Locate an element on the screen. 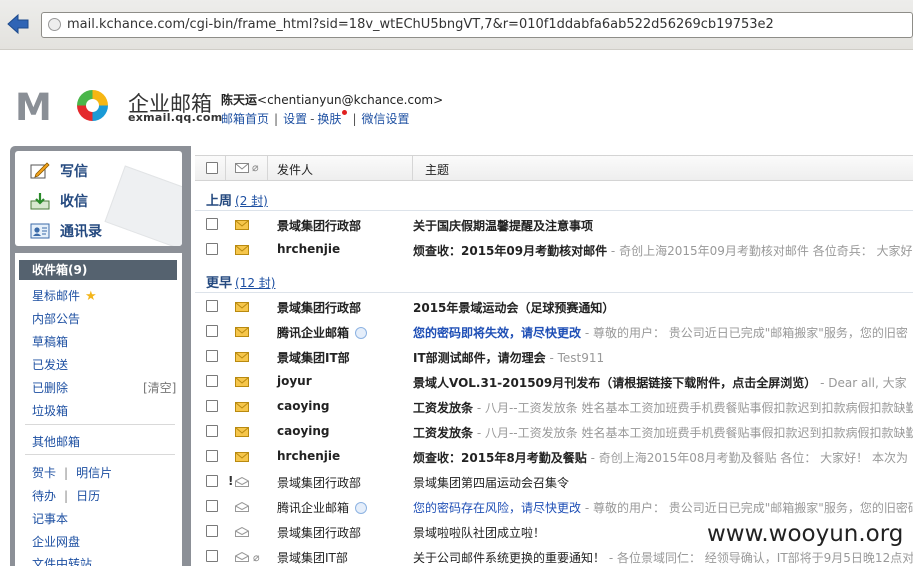 This screenshot has width=913, height=566. logo-subtitle: exmail.qq.com is located at coordinates (175, 117).